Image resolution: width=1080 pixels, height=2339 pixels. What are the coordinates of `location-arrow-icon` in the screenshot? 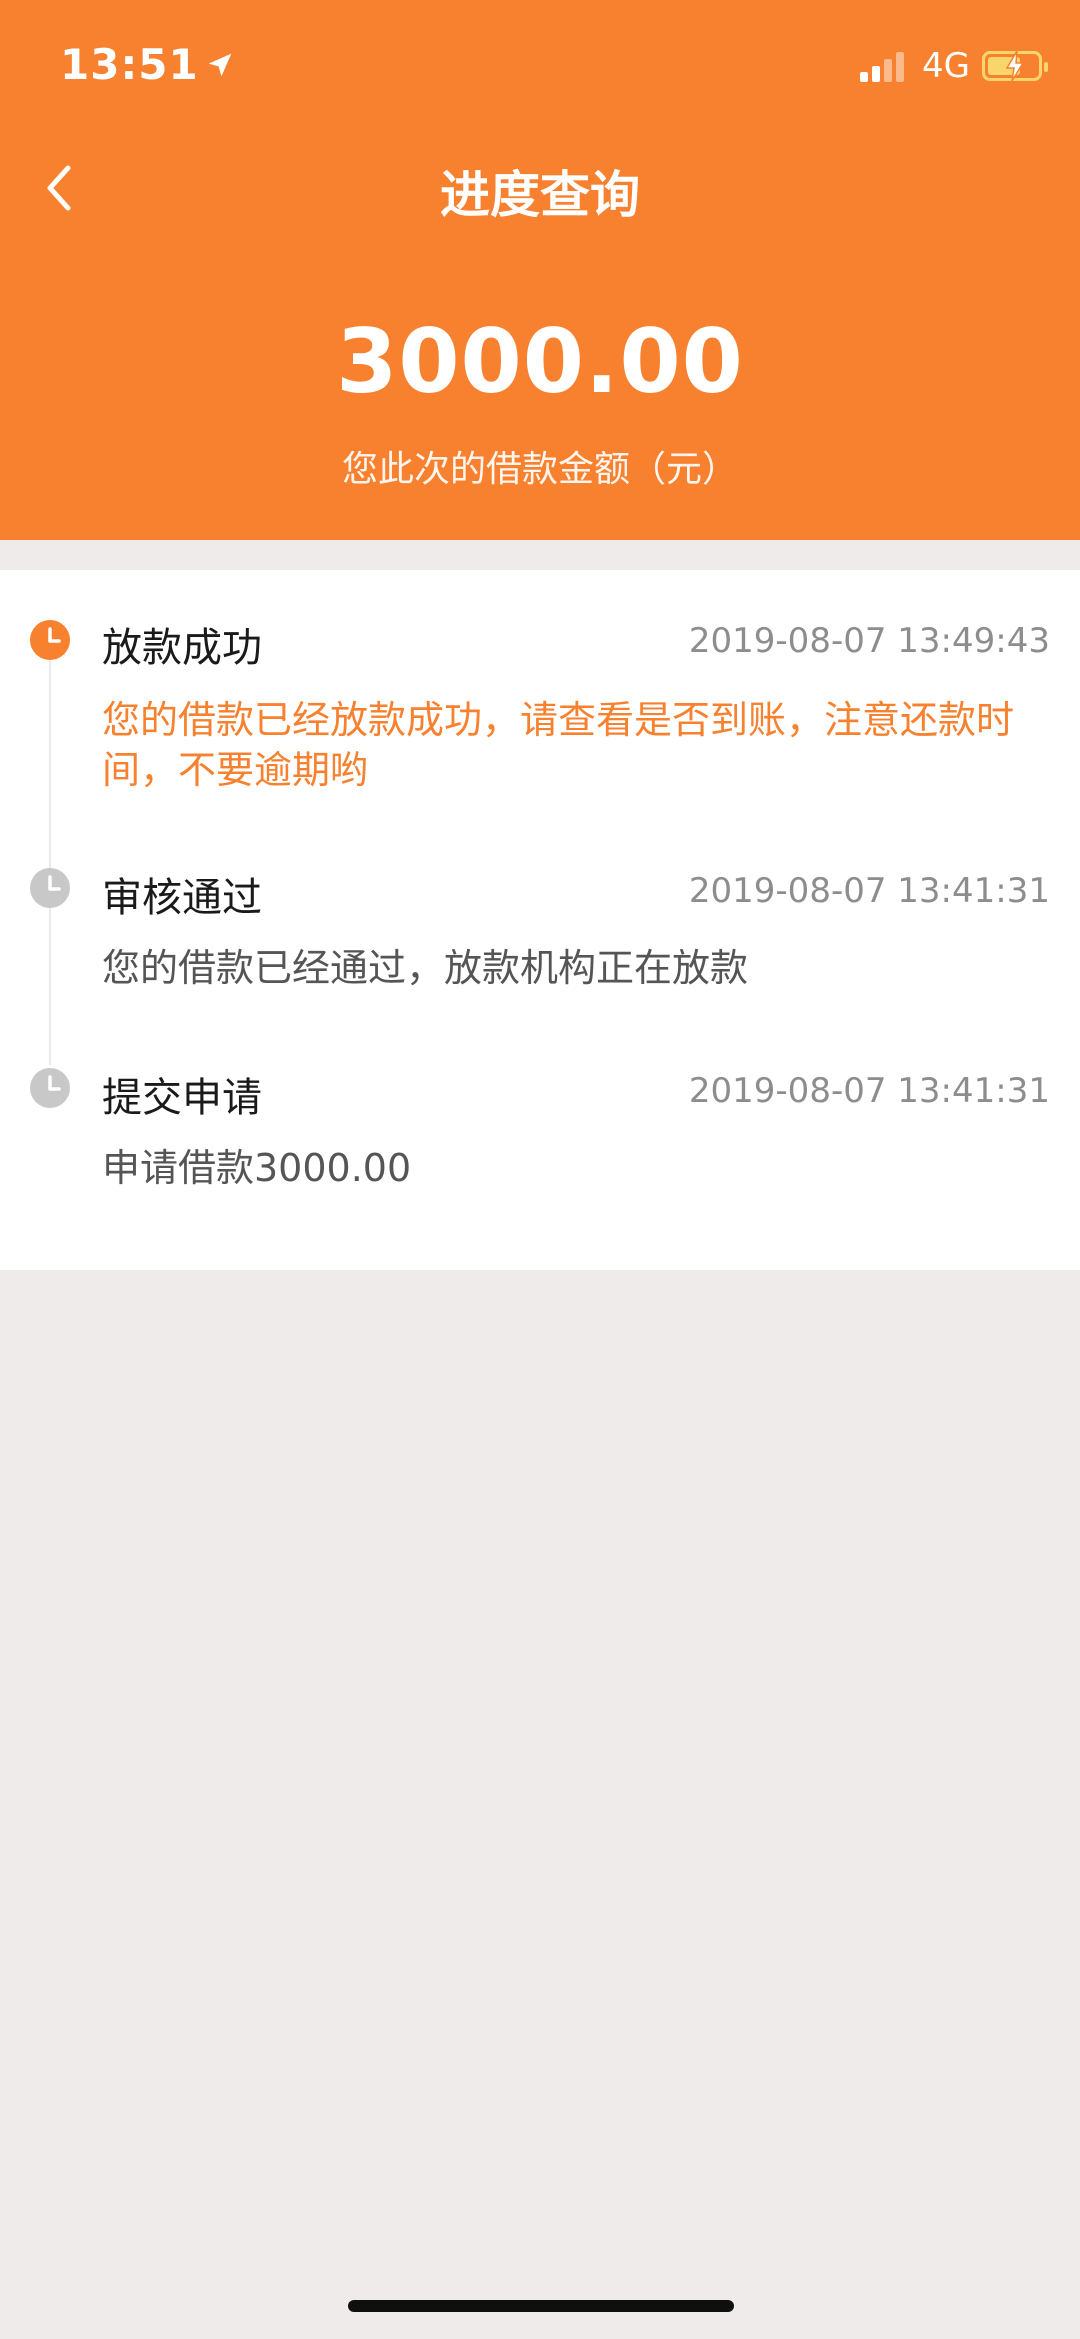 It's located at (220, 64).